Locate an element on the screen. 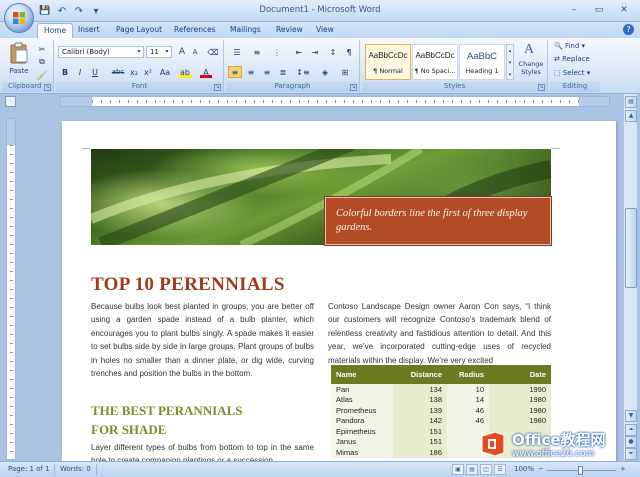 The width and height of the screenshot is (640, 477). select-label: Select is located at coordinates (573, 73).